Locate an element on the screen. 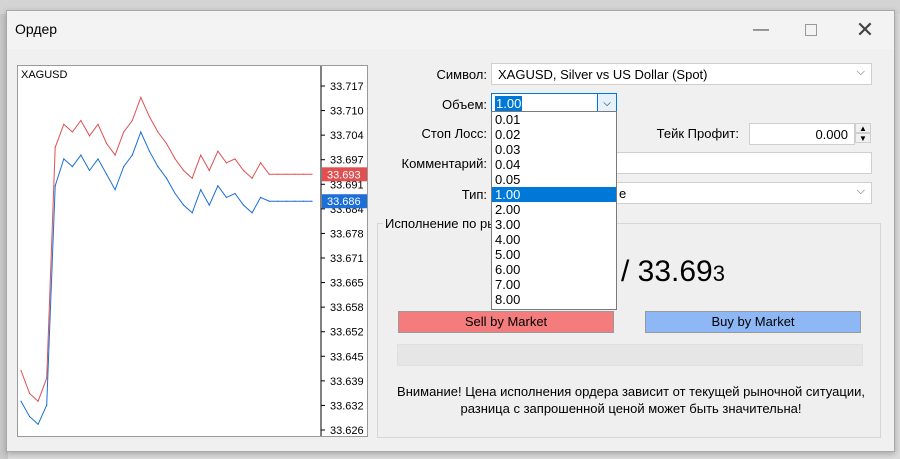 This screenshot has height=459, width=900. close-button: ✕ is located at coordinates (865, 30).